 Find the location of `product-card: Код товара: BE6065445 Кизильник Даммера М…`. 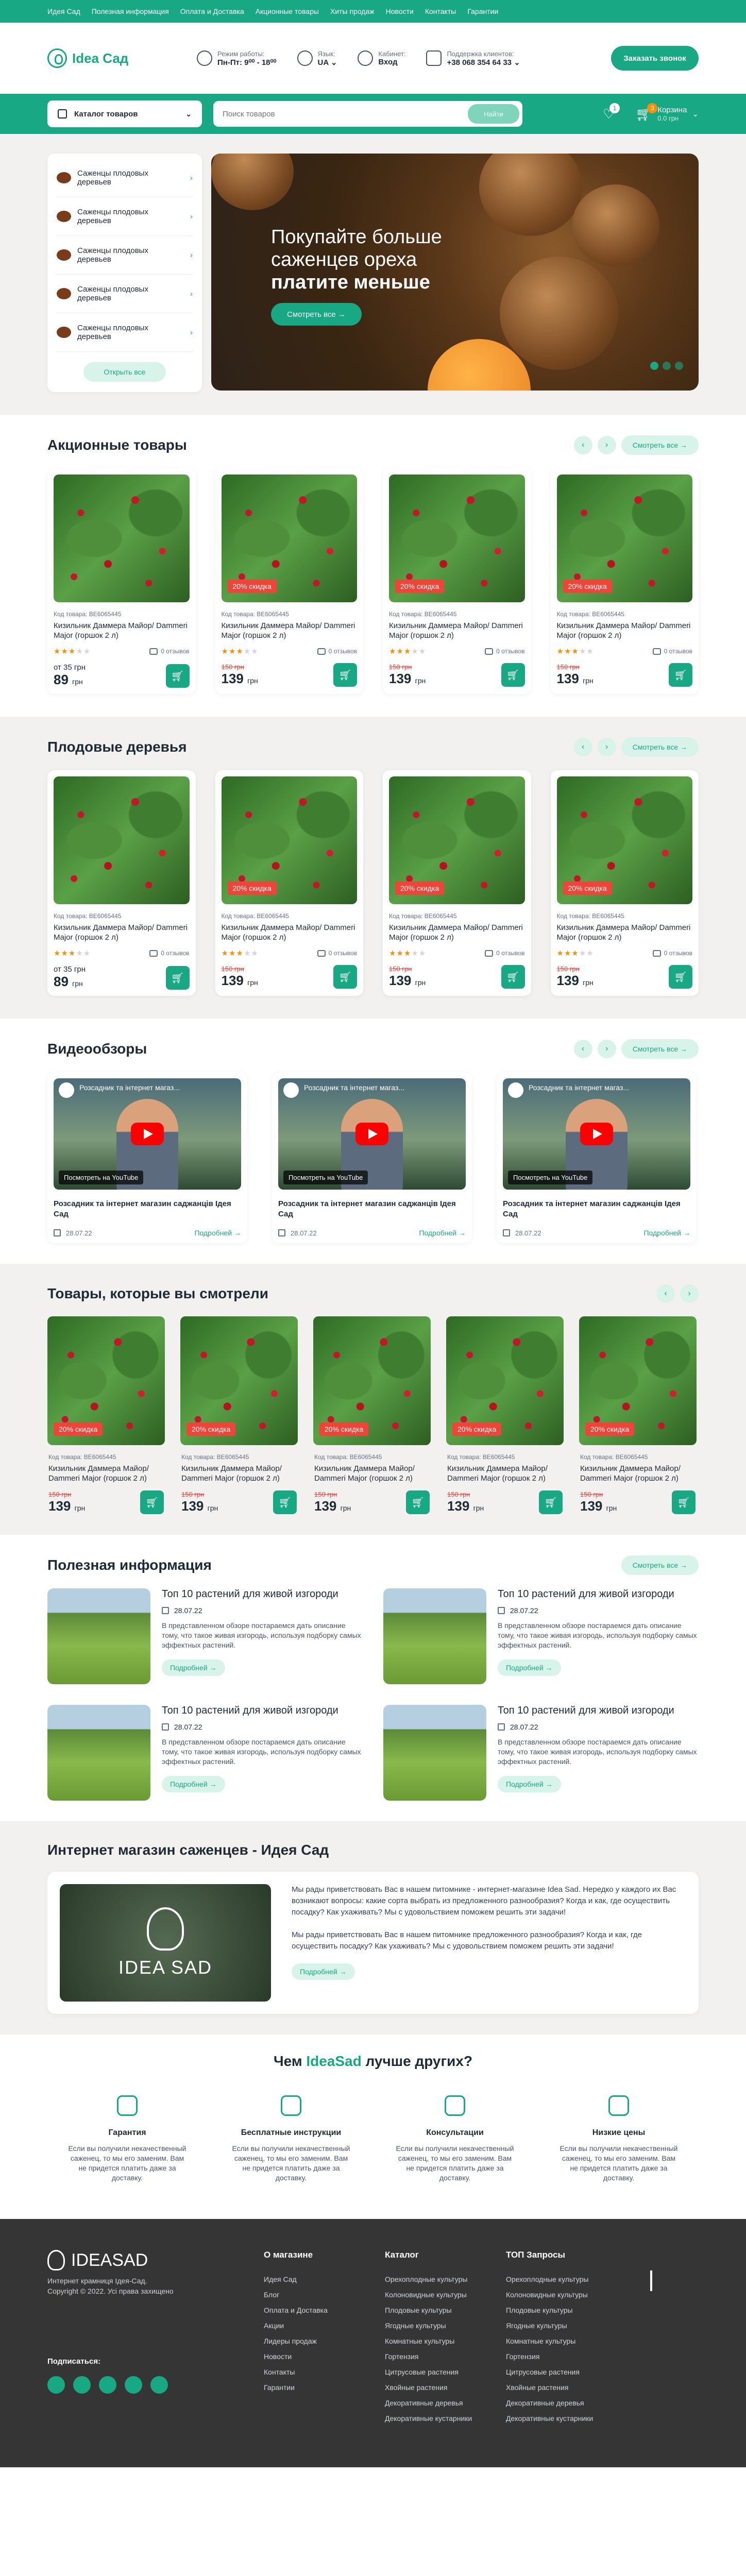

product-card: Код товара: BE6065445 Кизильник Даммера М… is located at coordinates (121, 883).